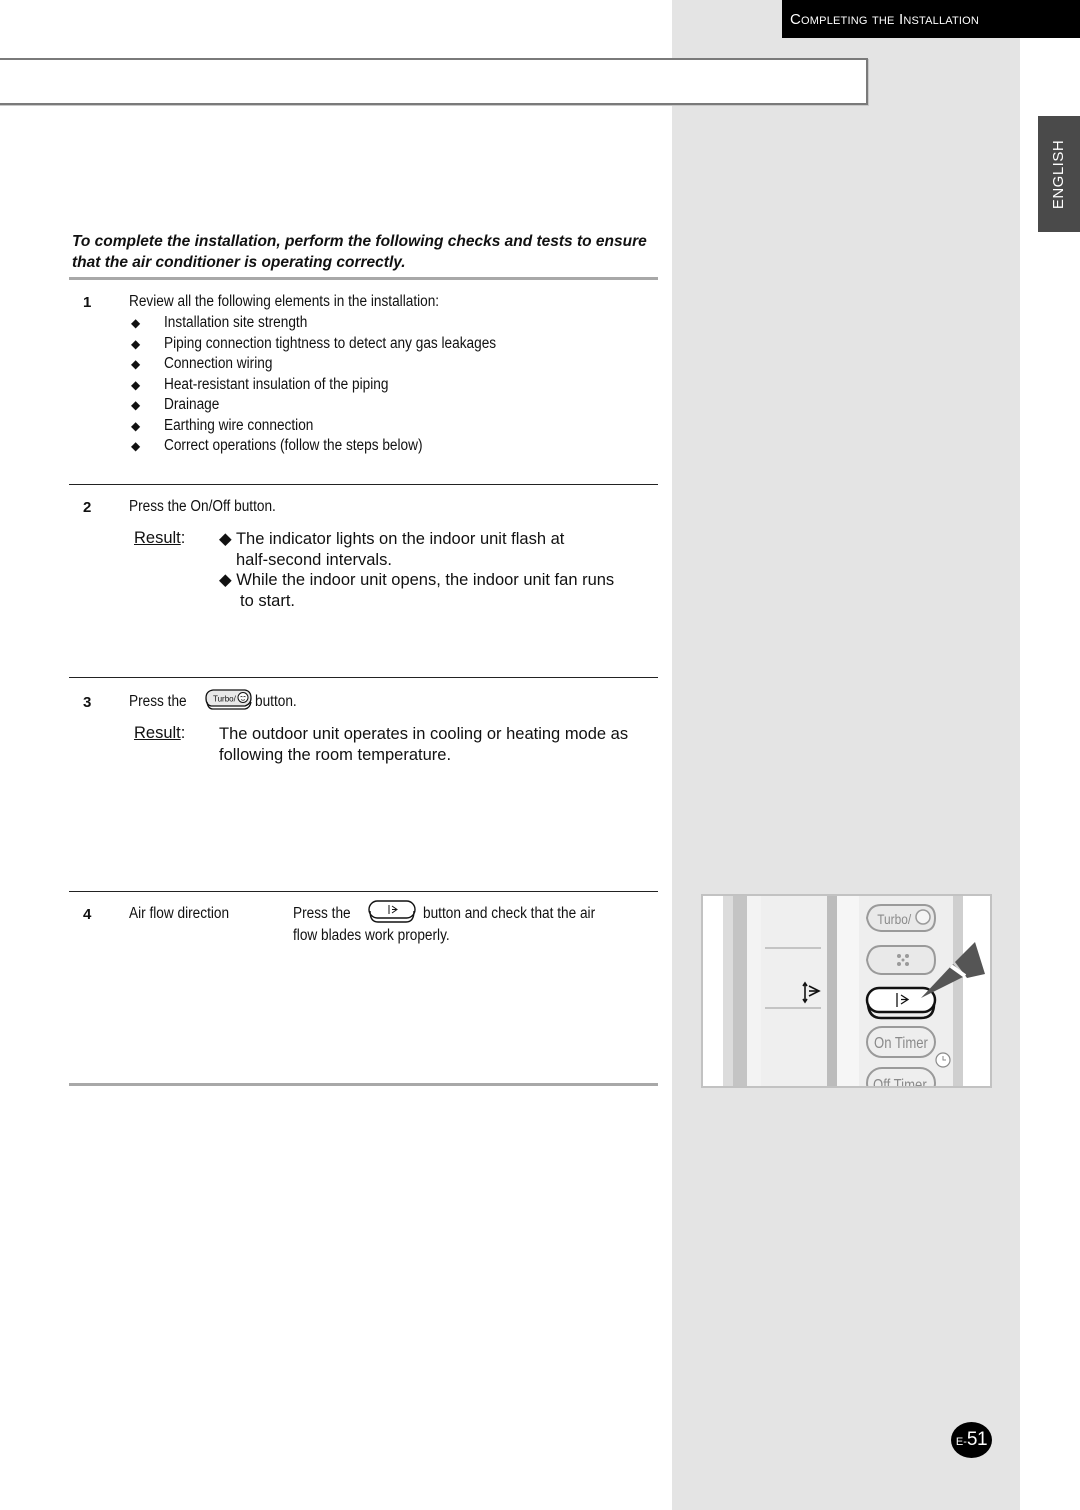 This screenshot has height=1510, width=1080. Describe the element at coordinates (179, 913) in the screenshot. I see `step-label: Air flow direction` at that location.